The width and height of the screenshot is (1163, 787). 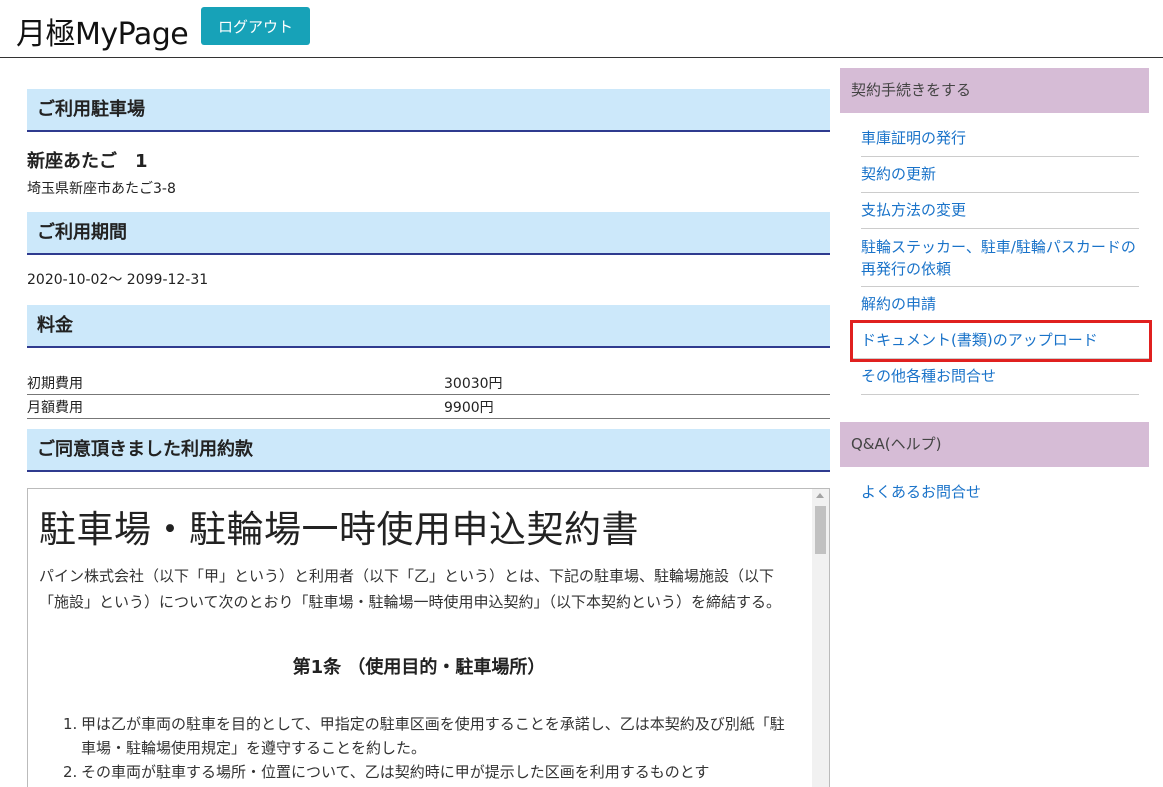 What do you see at coordinates (428, 450) in the screenshot?
I see `terms-section-heading: ご同意頂きました利用約款` at bounding box center [428, 450].